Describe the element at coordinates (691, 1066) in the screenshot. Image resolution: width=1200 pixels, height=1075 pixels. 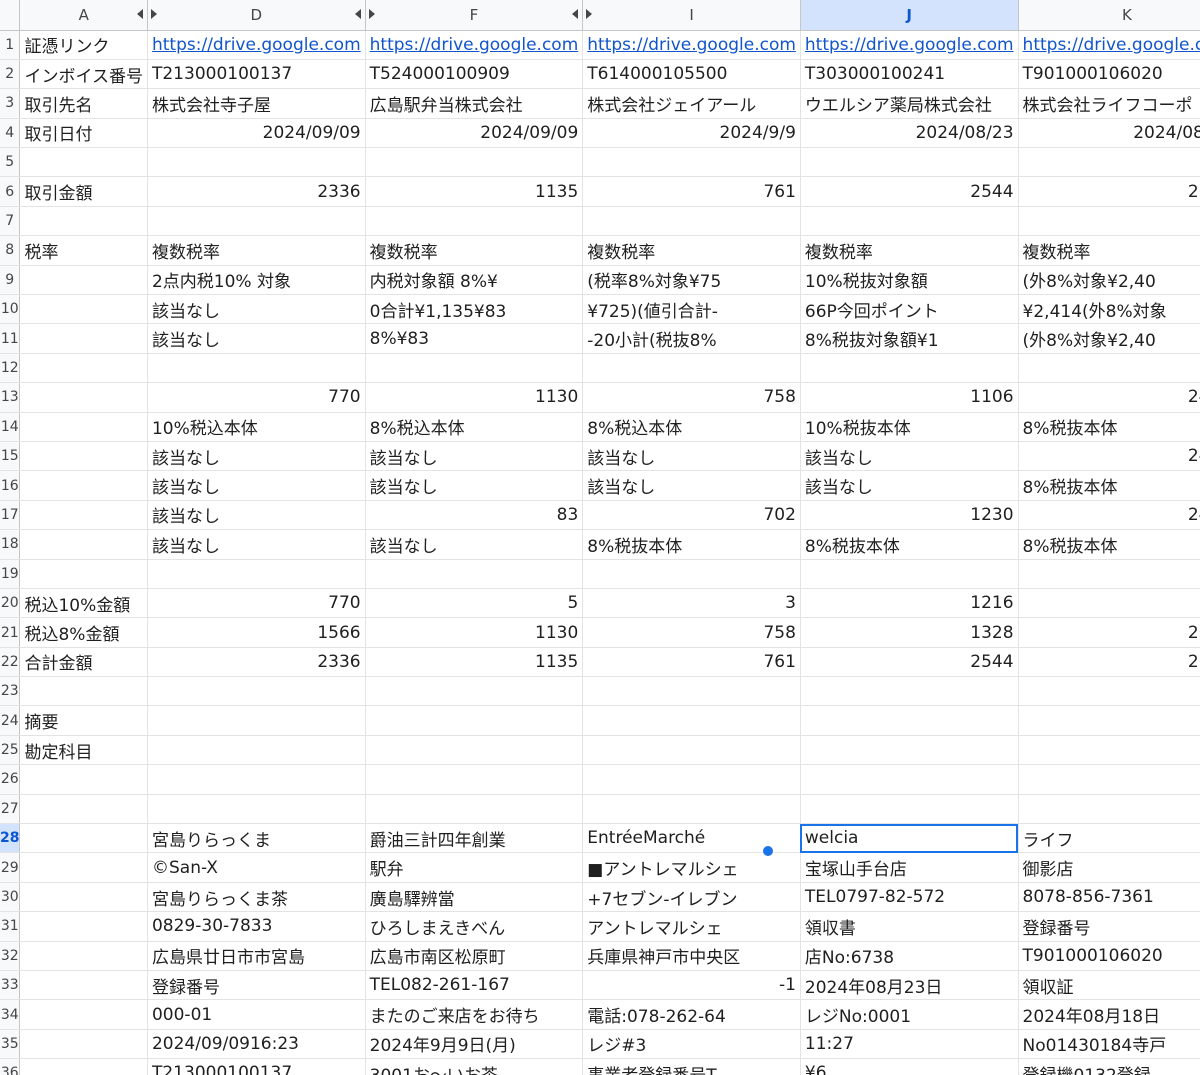
I see `cell-I36: 事業者登録番号T` at that location.